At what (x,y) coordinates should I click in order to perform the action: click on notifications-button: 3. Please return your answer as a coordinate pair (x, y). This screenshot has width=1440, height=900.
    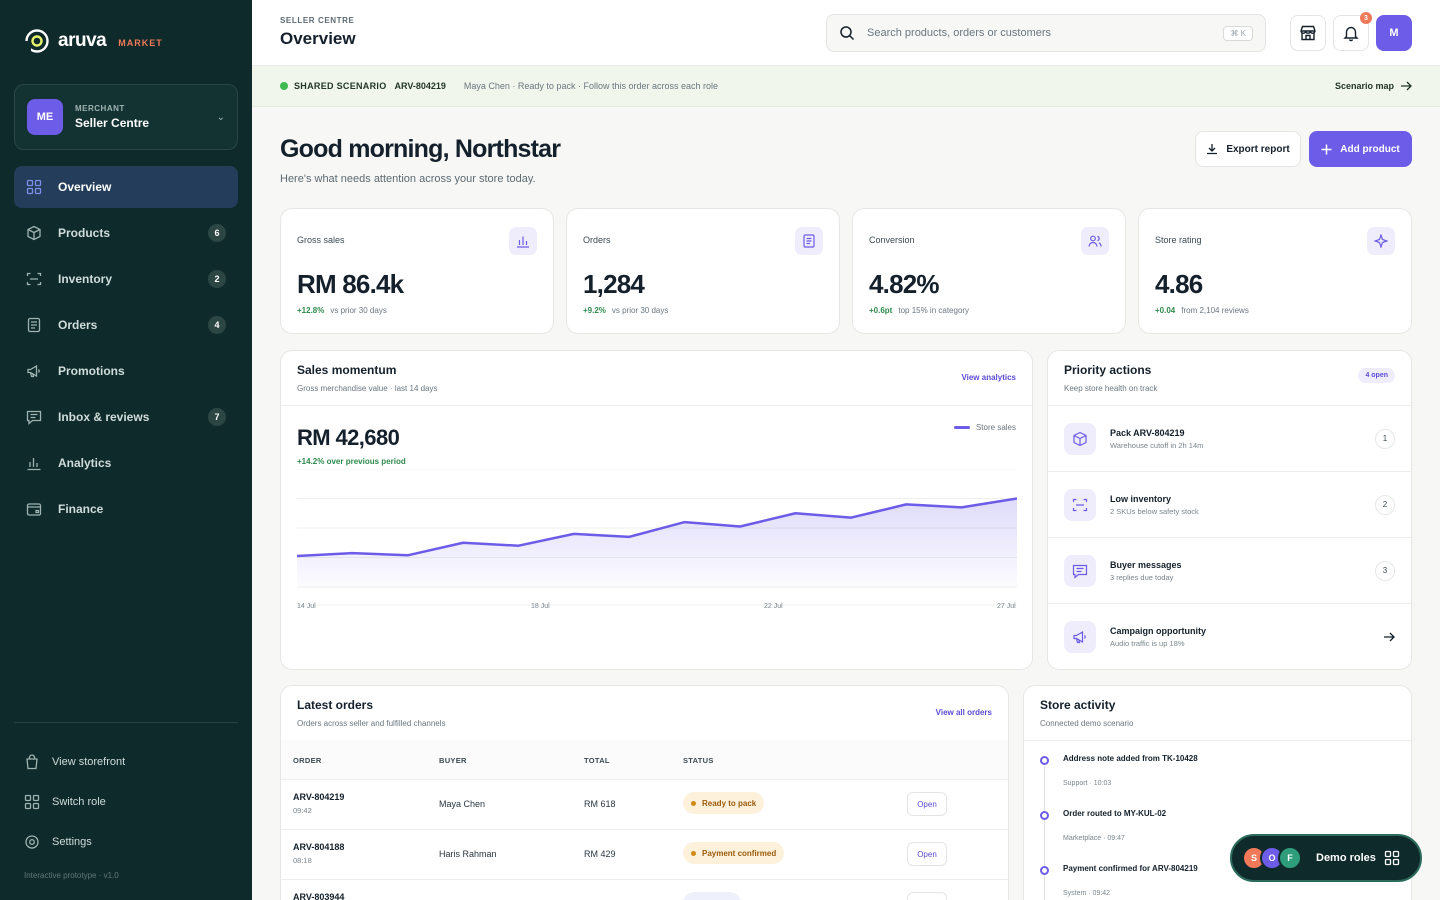
    Looking at the image, I should click on (1352, 31).